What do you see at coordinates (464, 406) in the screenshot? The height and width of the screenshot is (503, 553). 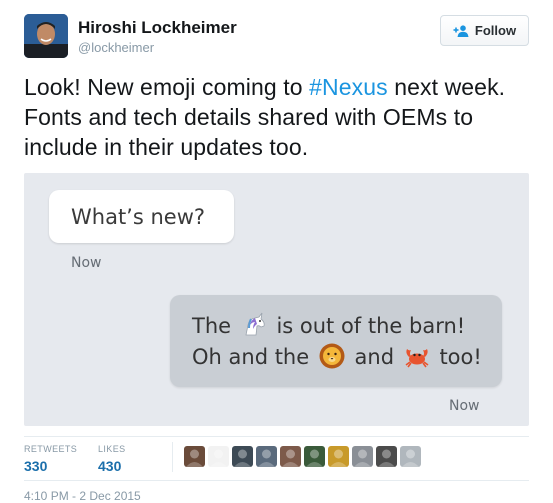 I see `outgoing-message-time: Now` at bounding box center [464, 406].